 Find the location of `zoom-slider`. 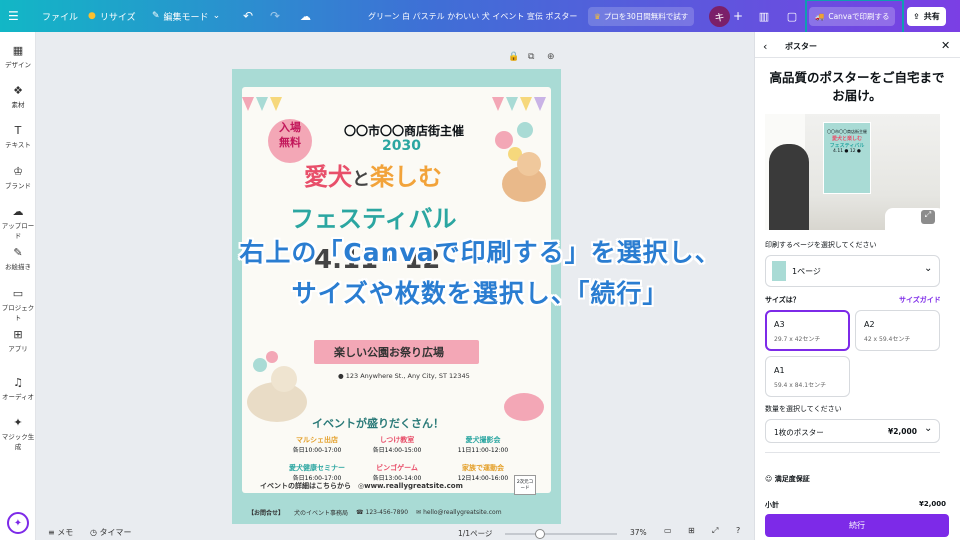

zoom-slider is located at coordinates (561, 534).